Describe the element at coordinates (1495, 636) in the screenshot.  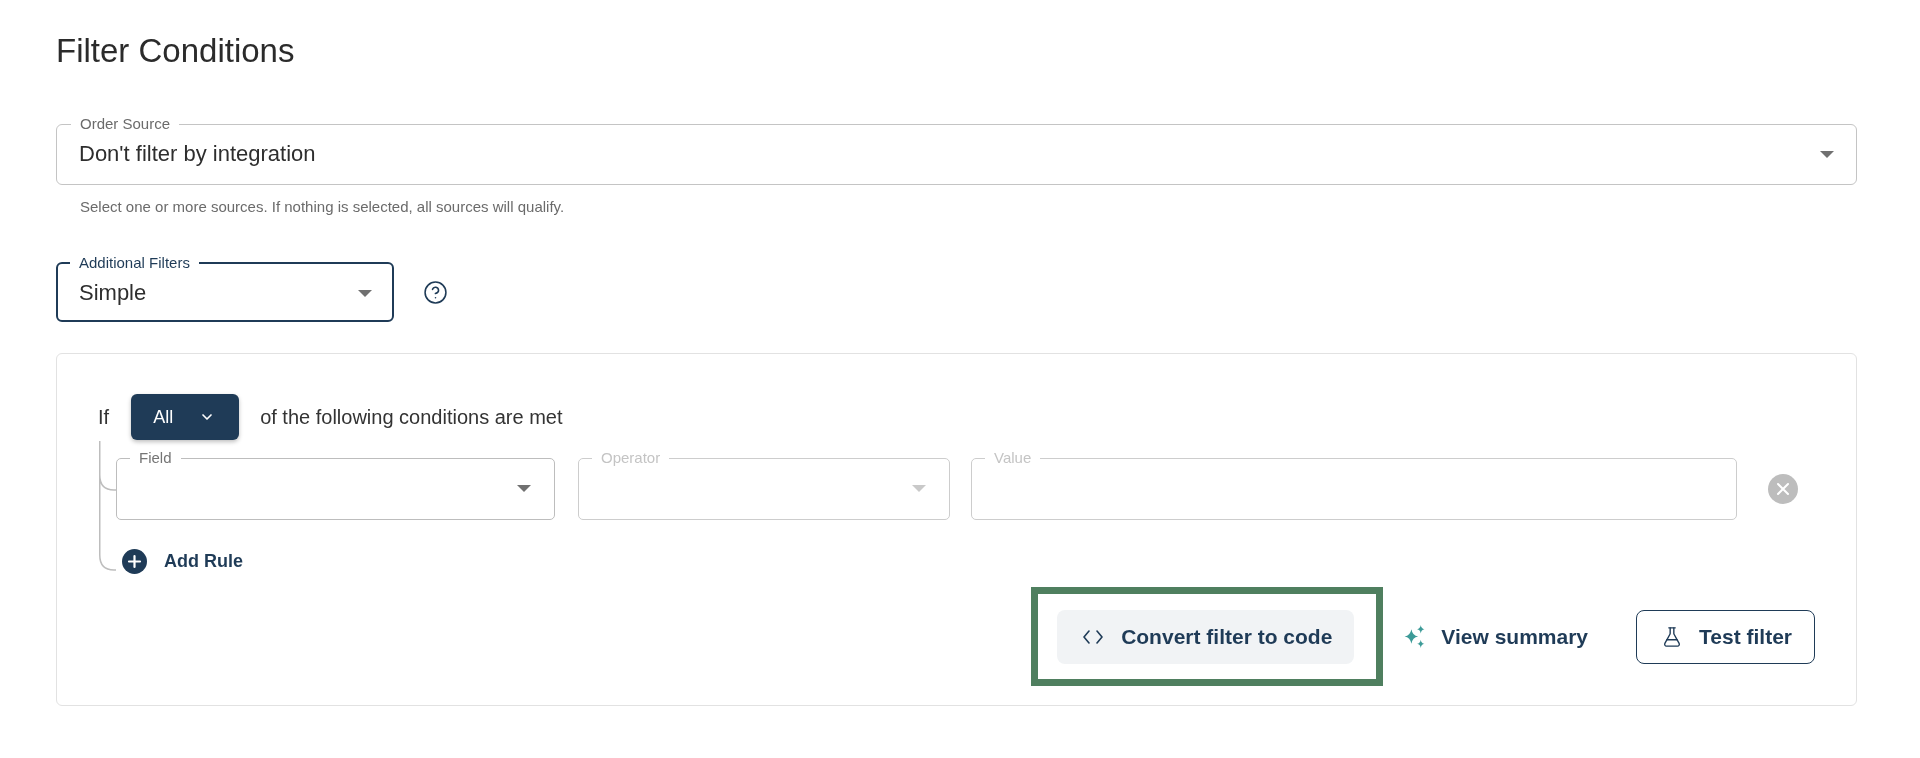
I see `view-summary-button: View summary` at that location.